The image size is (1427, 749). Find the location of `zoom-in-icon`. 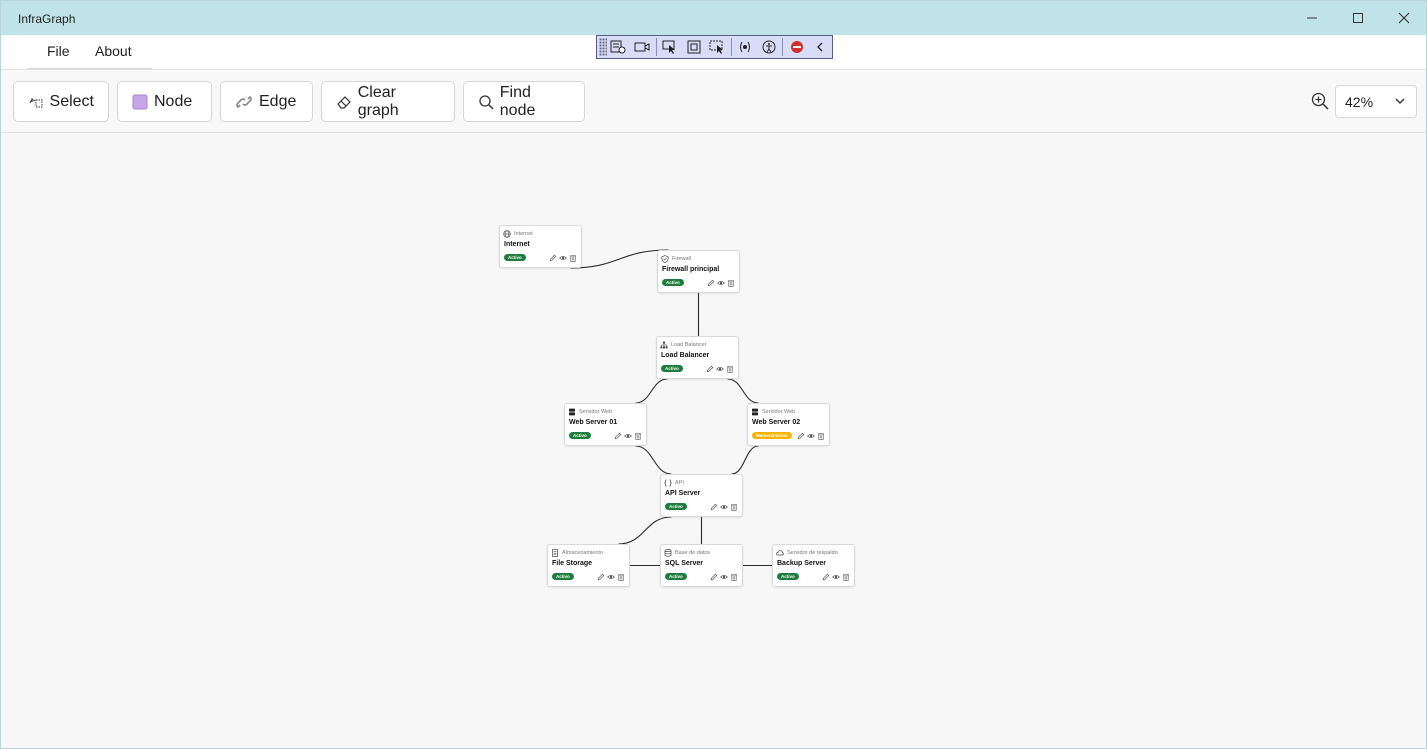

zoom-in-icon is located at coordinates (1320, 101).